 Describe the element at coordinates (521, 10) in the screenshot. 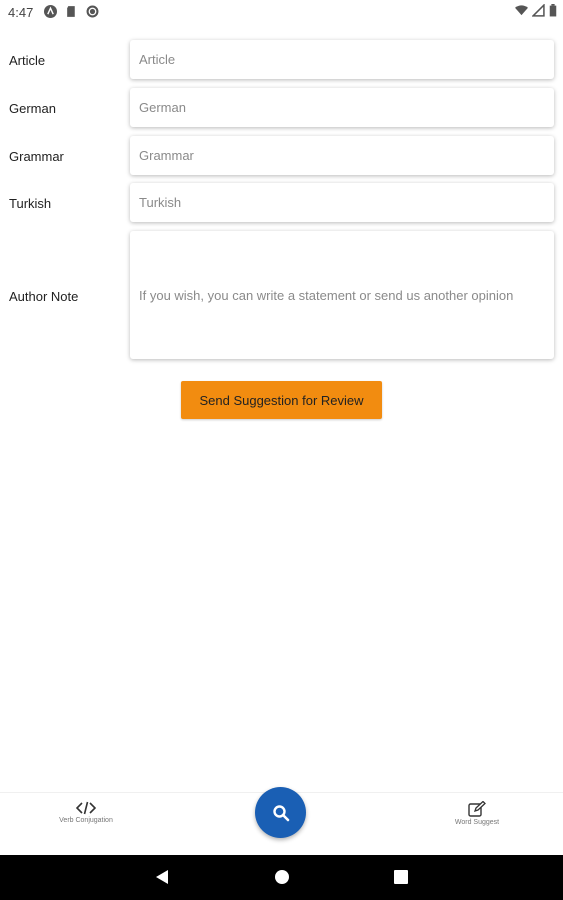

I see `wifi-icon` at that location.